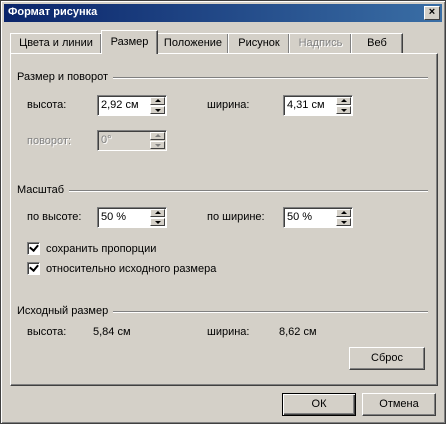  What do you see at coordinates (47, 332) in the screenshot?
I see `original-height-label: высота:` at bounding box center [47, 332].